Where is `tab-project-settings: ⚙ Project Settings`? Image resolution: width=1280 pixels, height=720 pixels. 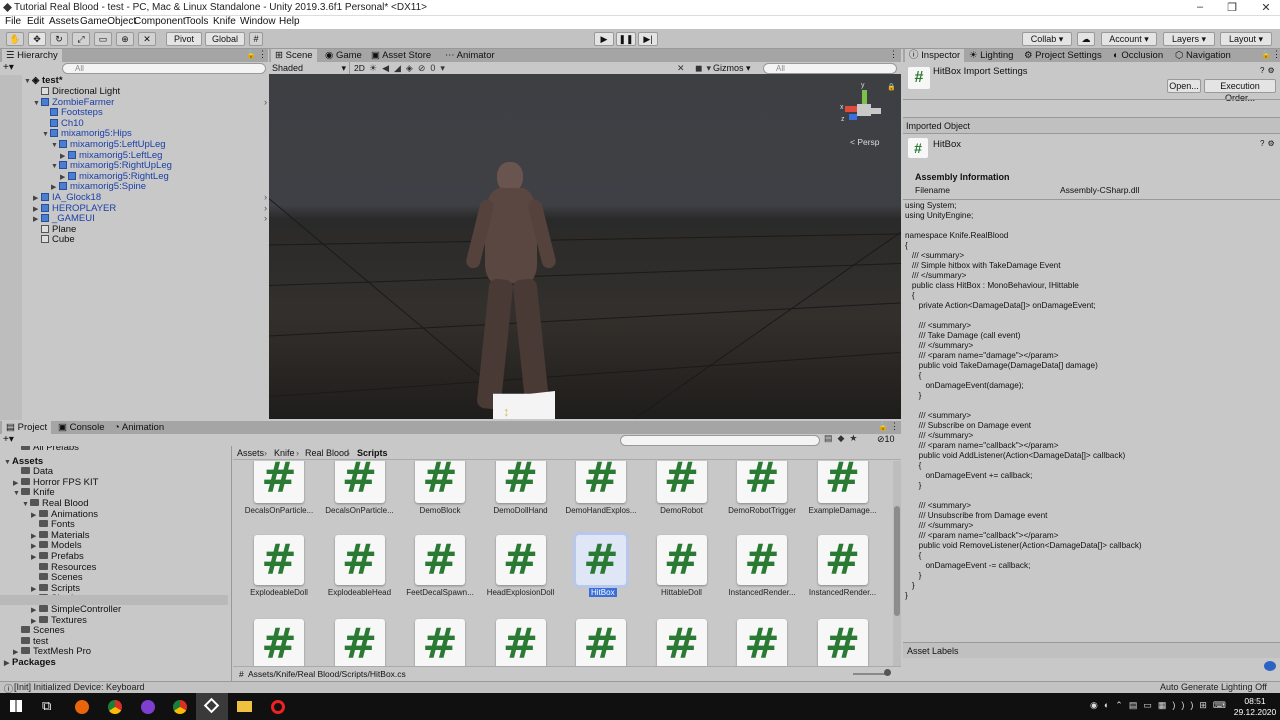 tab-project-settings: ⚙ Project Settings is located at coordinates (1063, 55).